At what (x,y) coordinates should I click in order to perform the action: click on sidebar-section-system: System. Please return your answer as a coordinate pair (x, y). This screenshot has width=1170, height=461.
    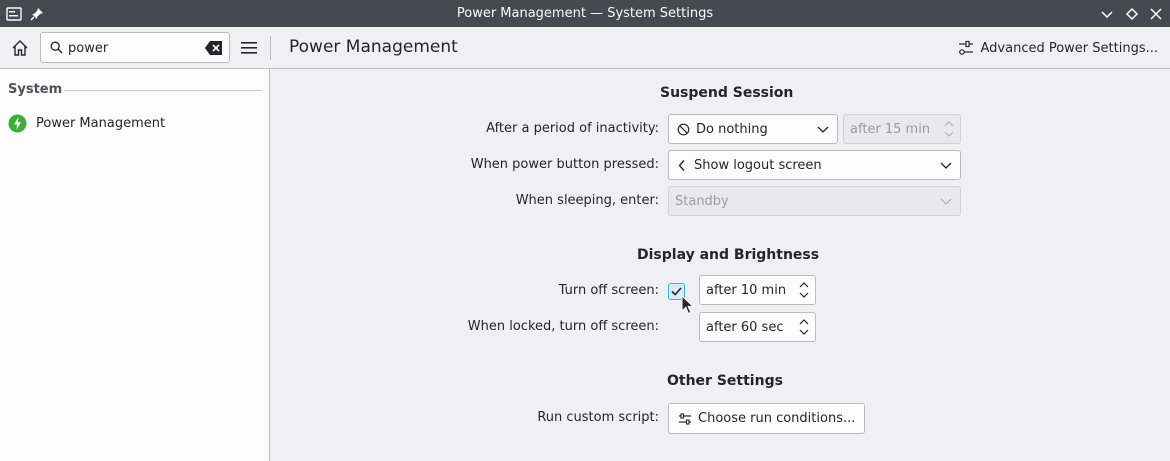
    Looking at the image, I should click on (35, 89).